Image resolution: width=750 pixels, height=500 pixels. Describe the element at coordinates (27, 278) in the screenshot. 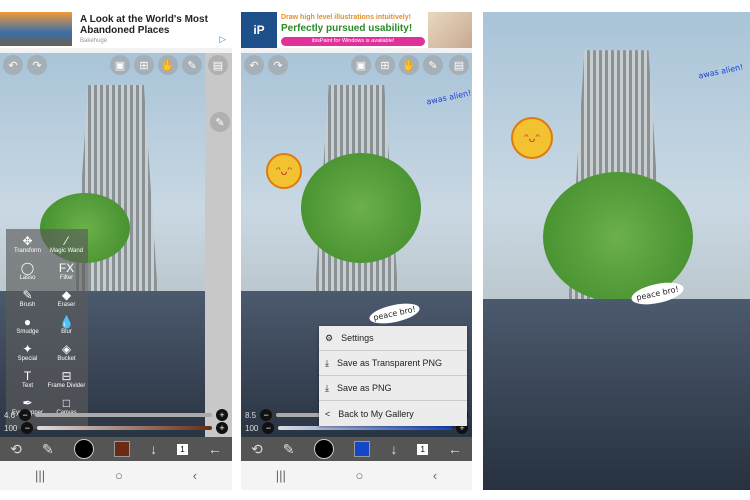

I see `tool-label: Lasso` at that location.